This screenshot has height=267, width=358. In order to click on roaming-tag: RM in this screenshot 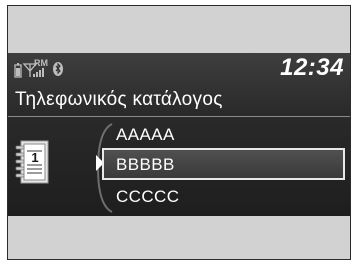, I will do `click(41, 63)`.